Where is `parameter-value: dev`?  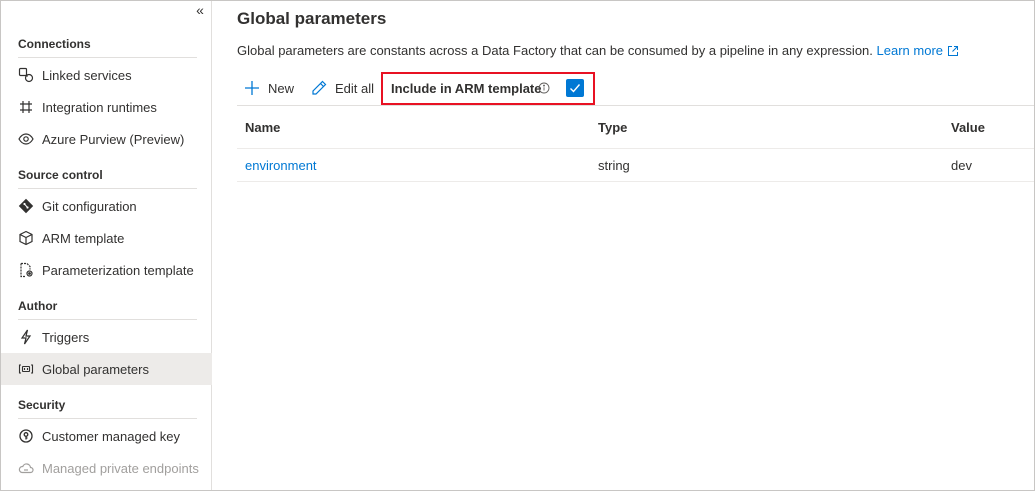
parameter-value: dev is located at coordinates (961, 165).